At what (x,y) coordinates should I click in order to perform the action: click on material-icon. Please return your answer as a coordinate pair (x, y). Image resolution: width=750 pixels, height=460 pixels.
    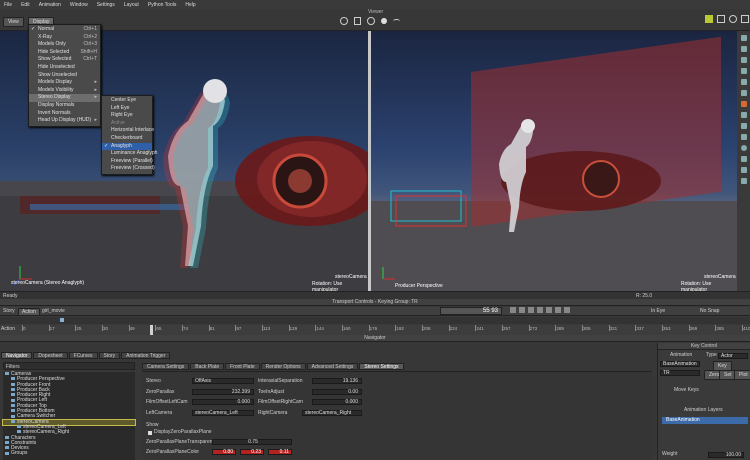
    Looking at the image, I should click on (743, 159).